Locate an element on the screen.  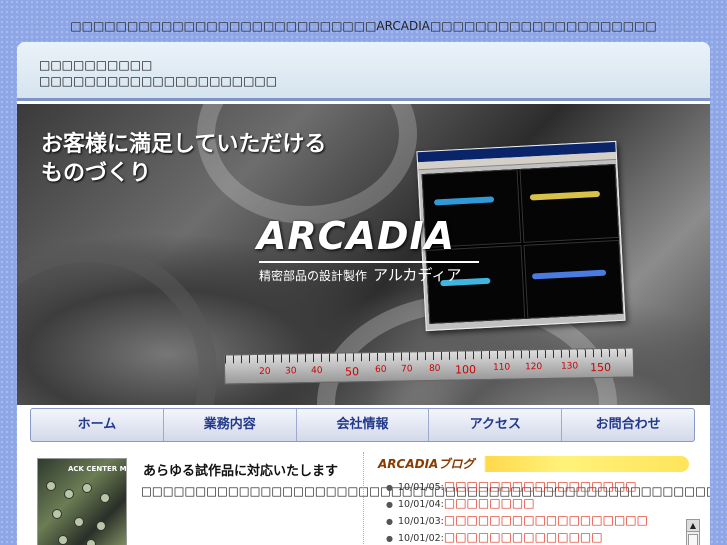
logo-subtitle-katakana: アルカディア is located at coordinates (417, 275).